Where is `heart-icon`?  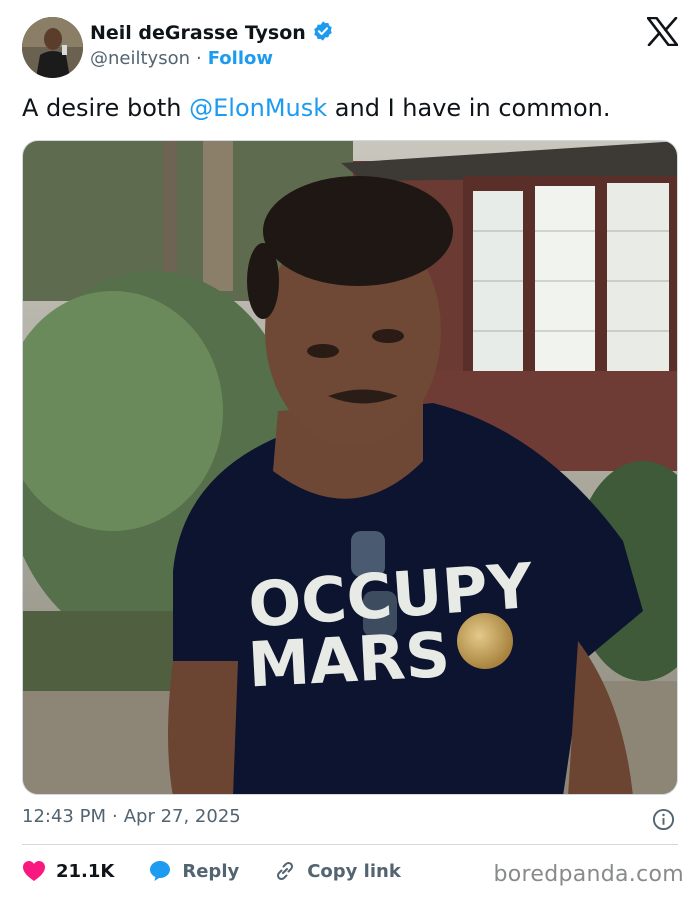
heart-icon is located at coordinates (34, 871).